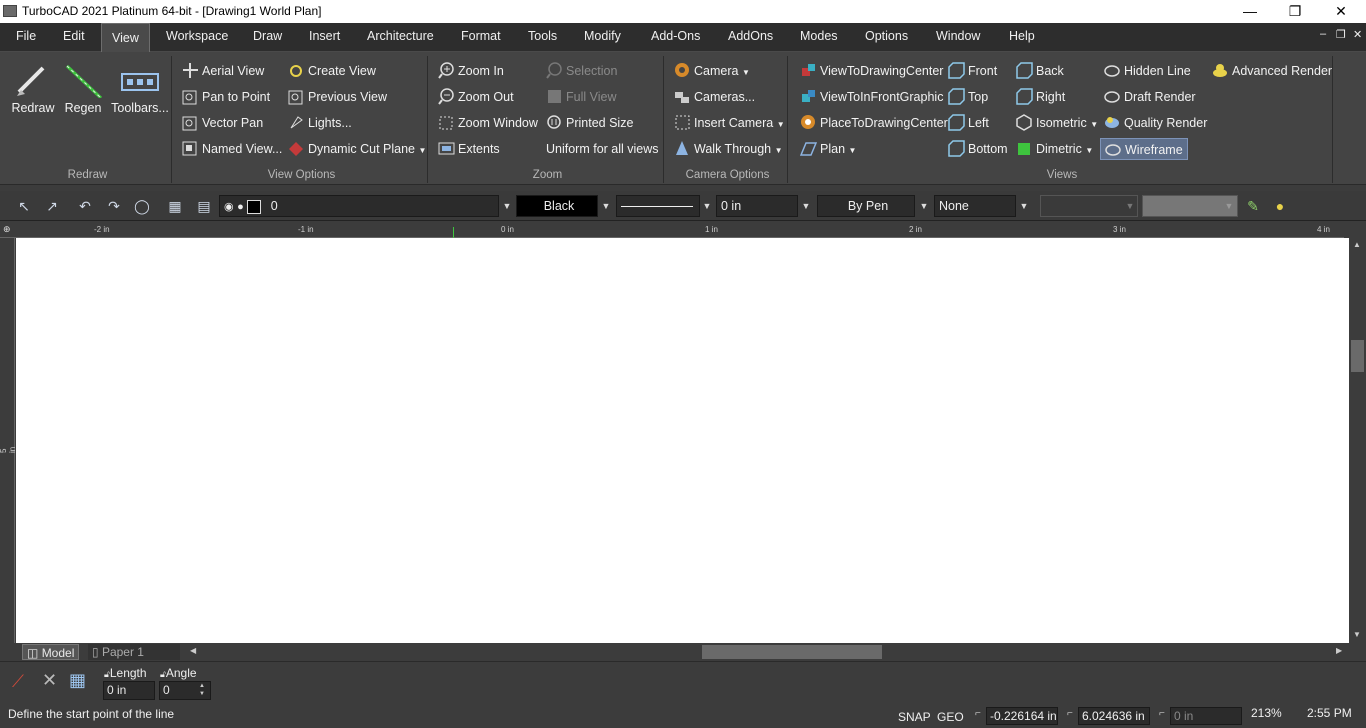  I want to click on selection-button: Selection, so click(581, 71).